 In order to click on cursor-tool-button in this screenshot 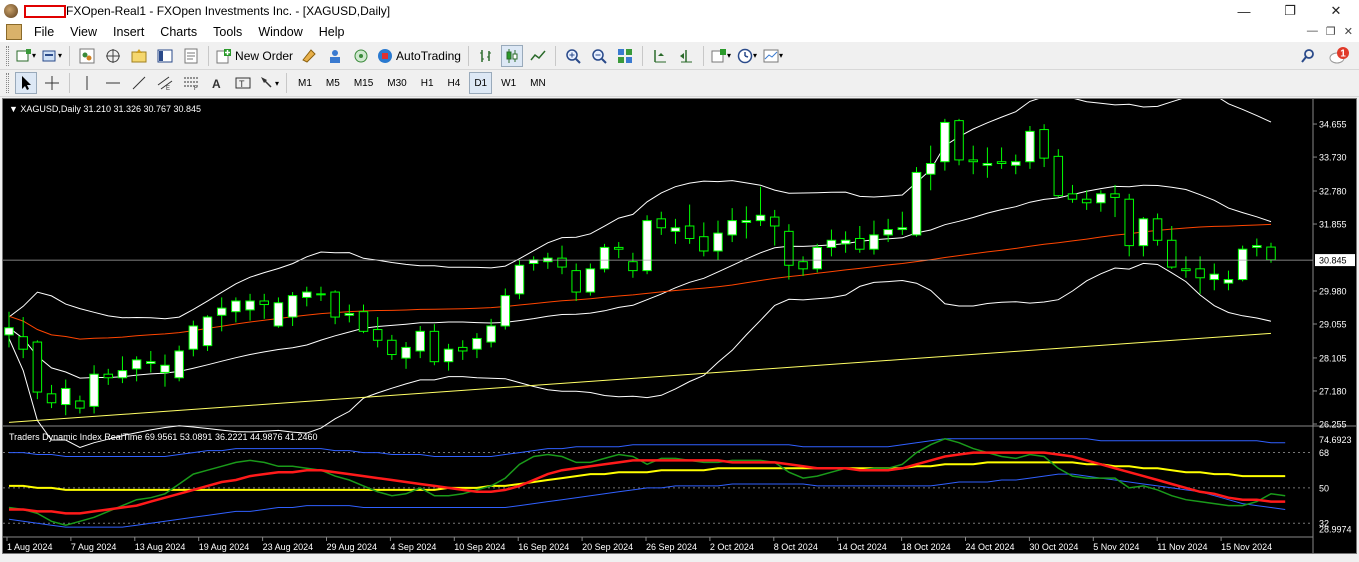, I will do `click(26, 83)`.